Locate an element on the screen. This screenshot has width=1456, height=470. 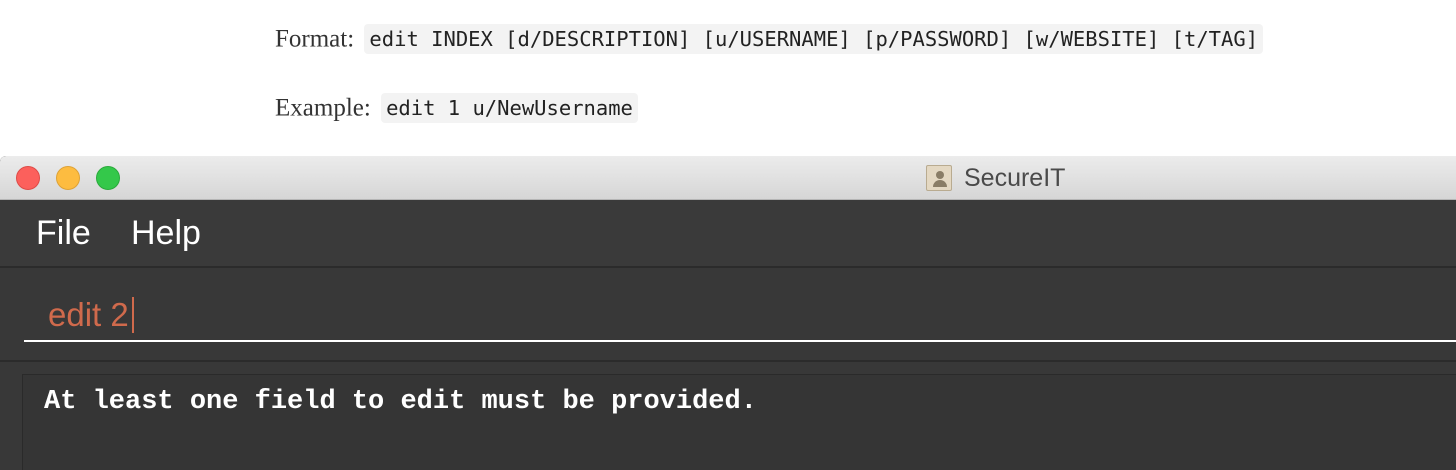
window-title: SecureIT is located at coordinates (1015, 177).